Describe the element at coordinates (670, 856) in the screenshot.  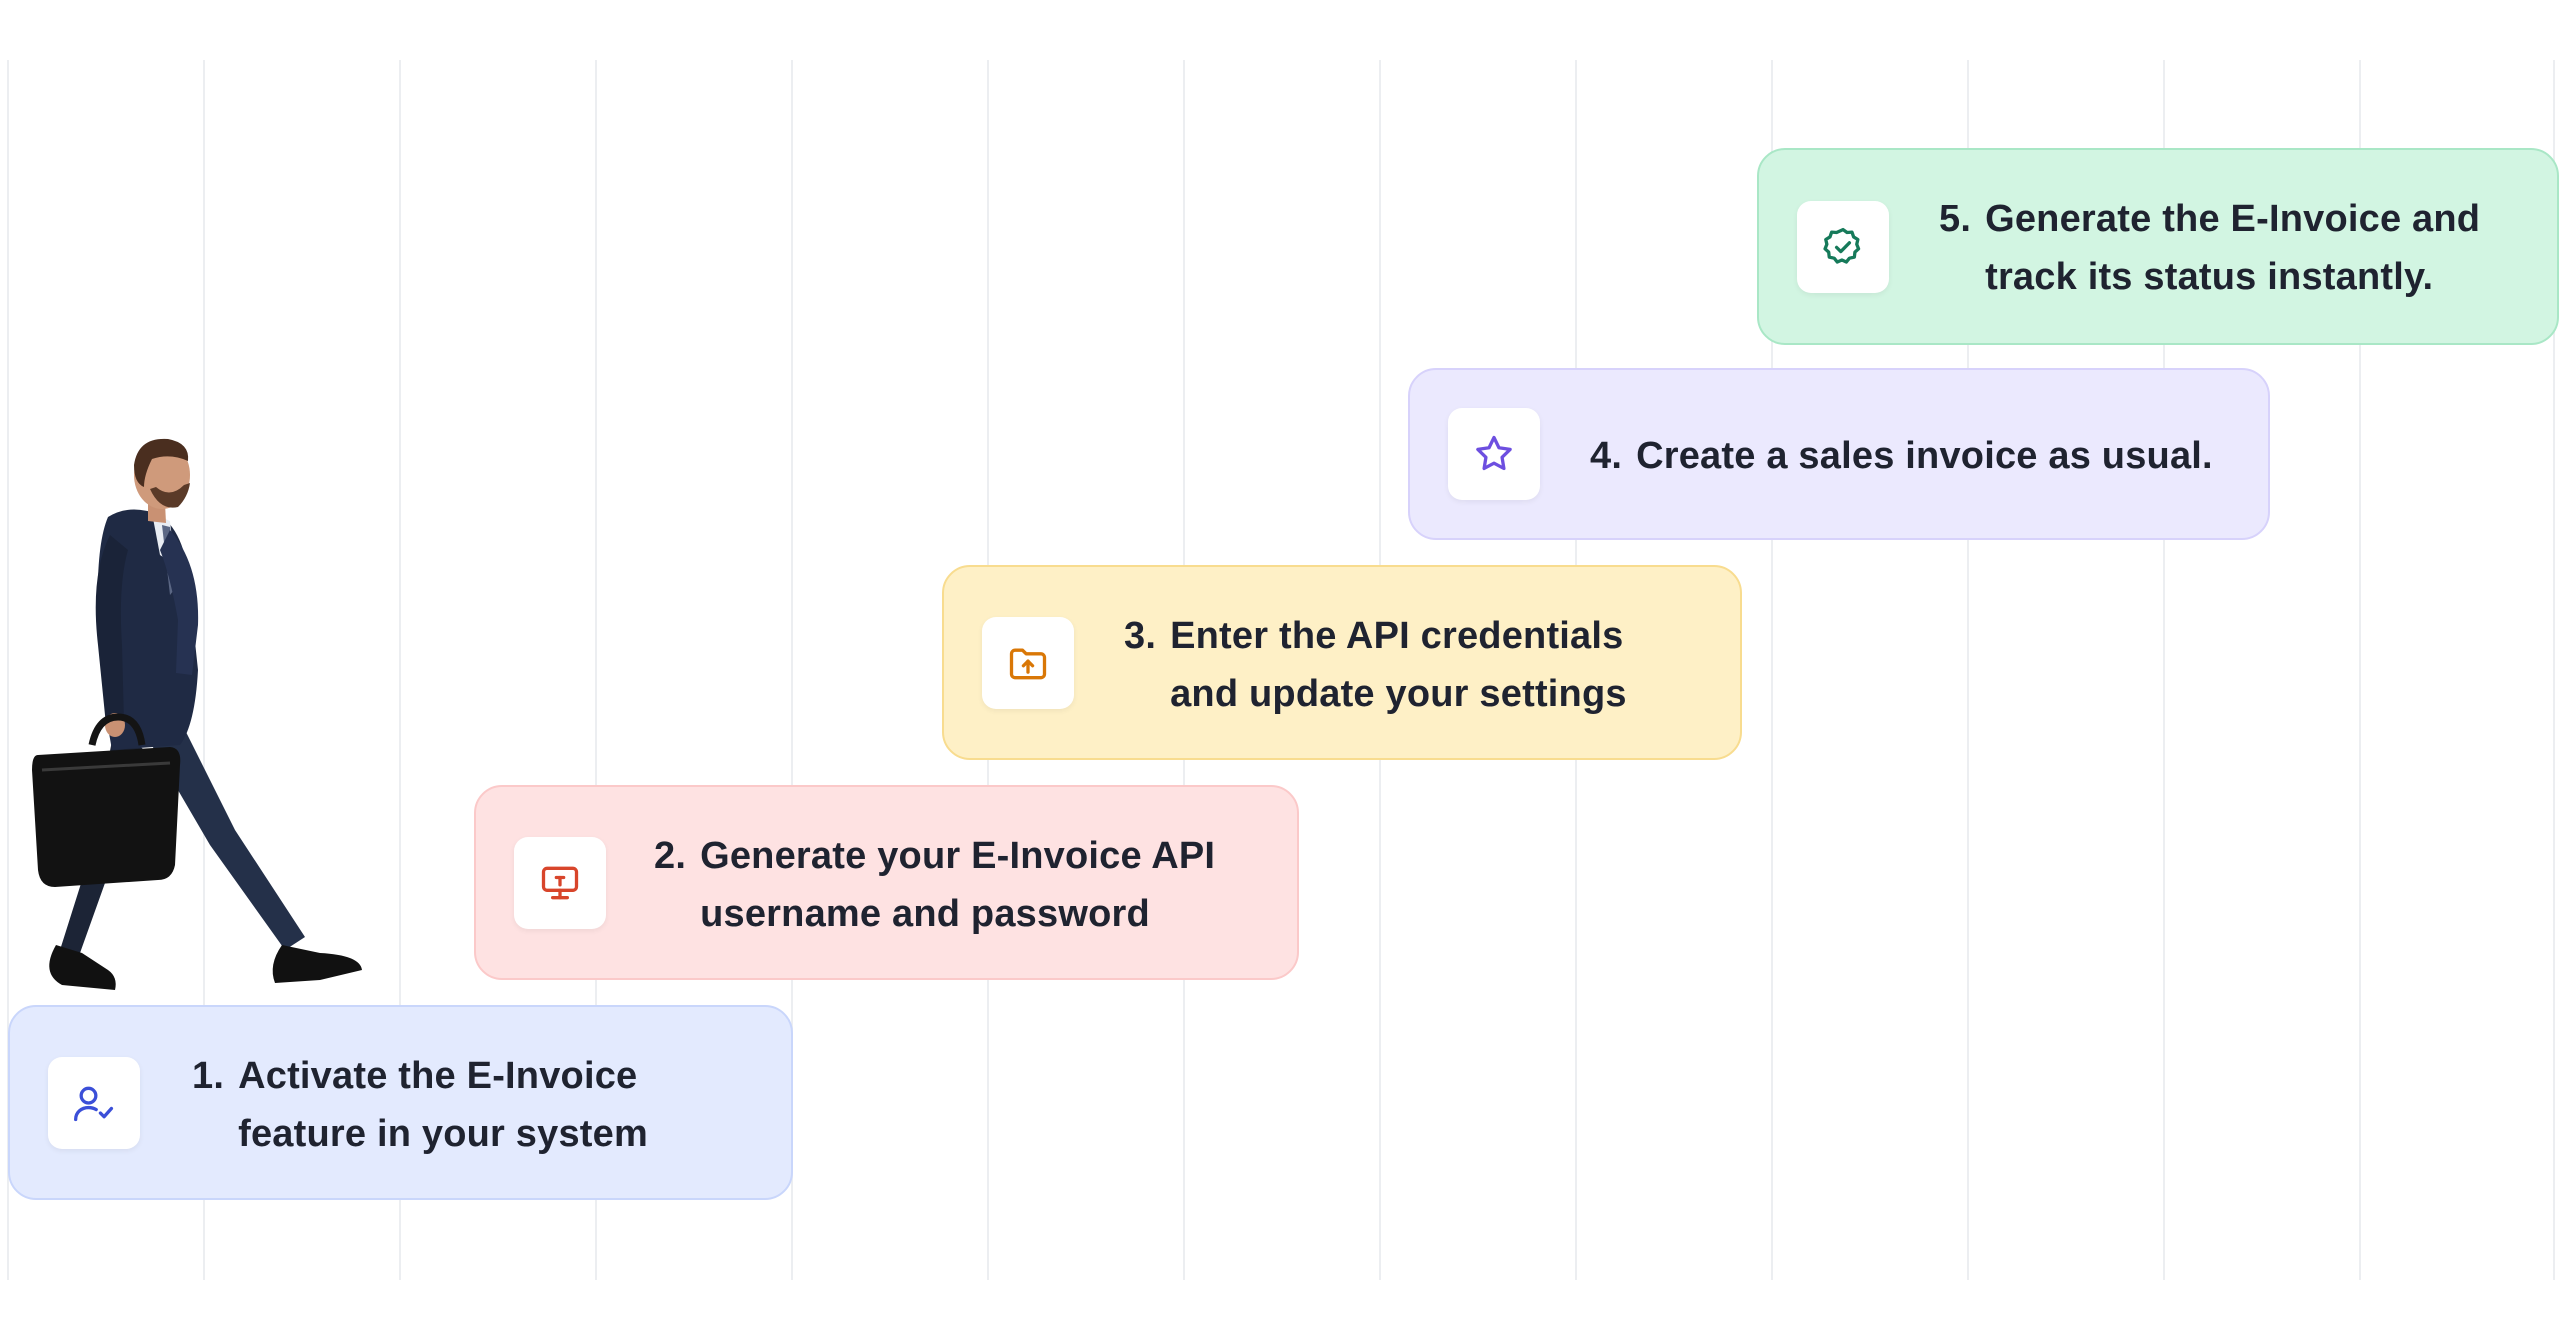
I see `step-2-number: 2.` at that location.